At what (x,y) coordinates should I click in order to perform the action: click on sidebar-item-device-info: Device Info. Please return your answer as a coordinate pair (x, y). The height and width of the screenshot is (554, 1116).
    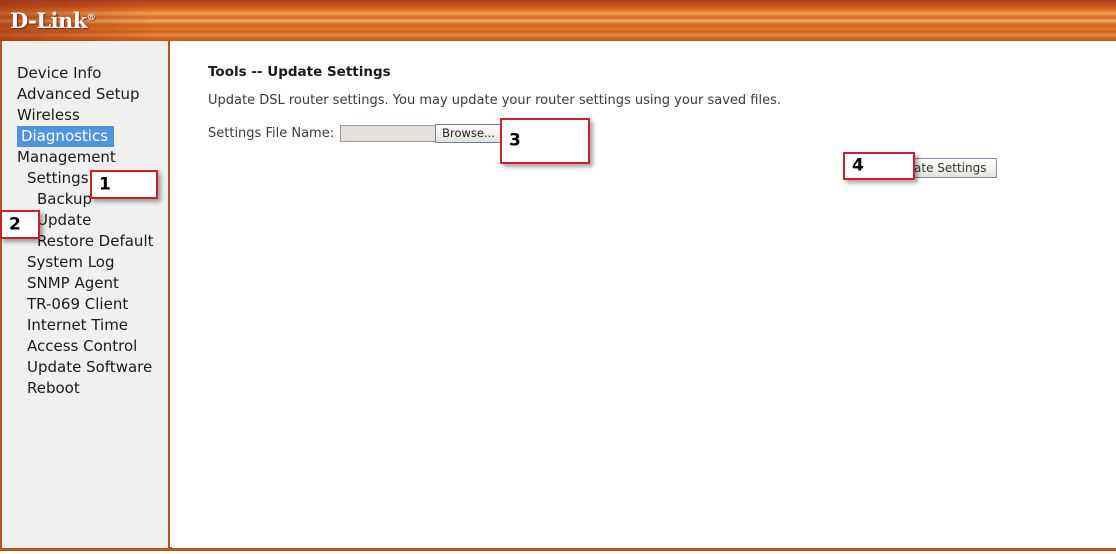
    Looking at the image, I should click on (85, 73).